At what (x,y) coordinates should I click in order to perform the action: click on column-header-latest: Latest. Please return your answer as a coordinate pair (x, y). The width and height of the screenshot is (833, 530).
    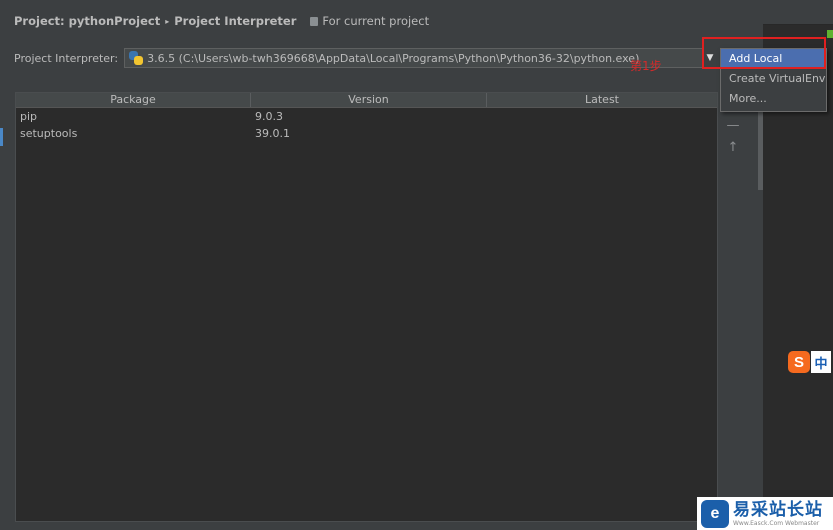
    Looking at the image, I should click on (602, 100).